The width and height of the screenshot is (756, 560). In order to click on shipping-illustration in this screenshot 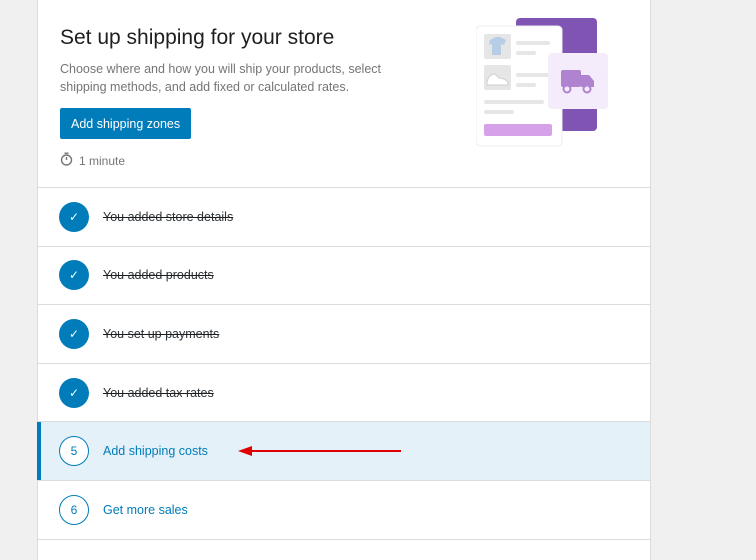, I will do `click(542, 82)`.